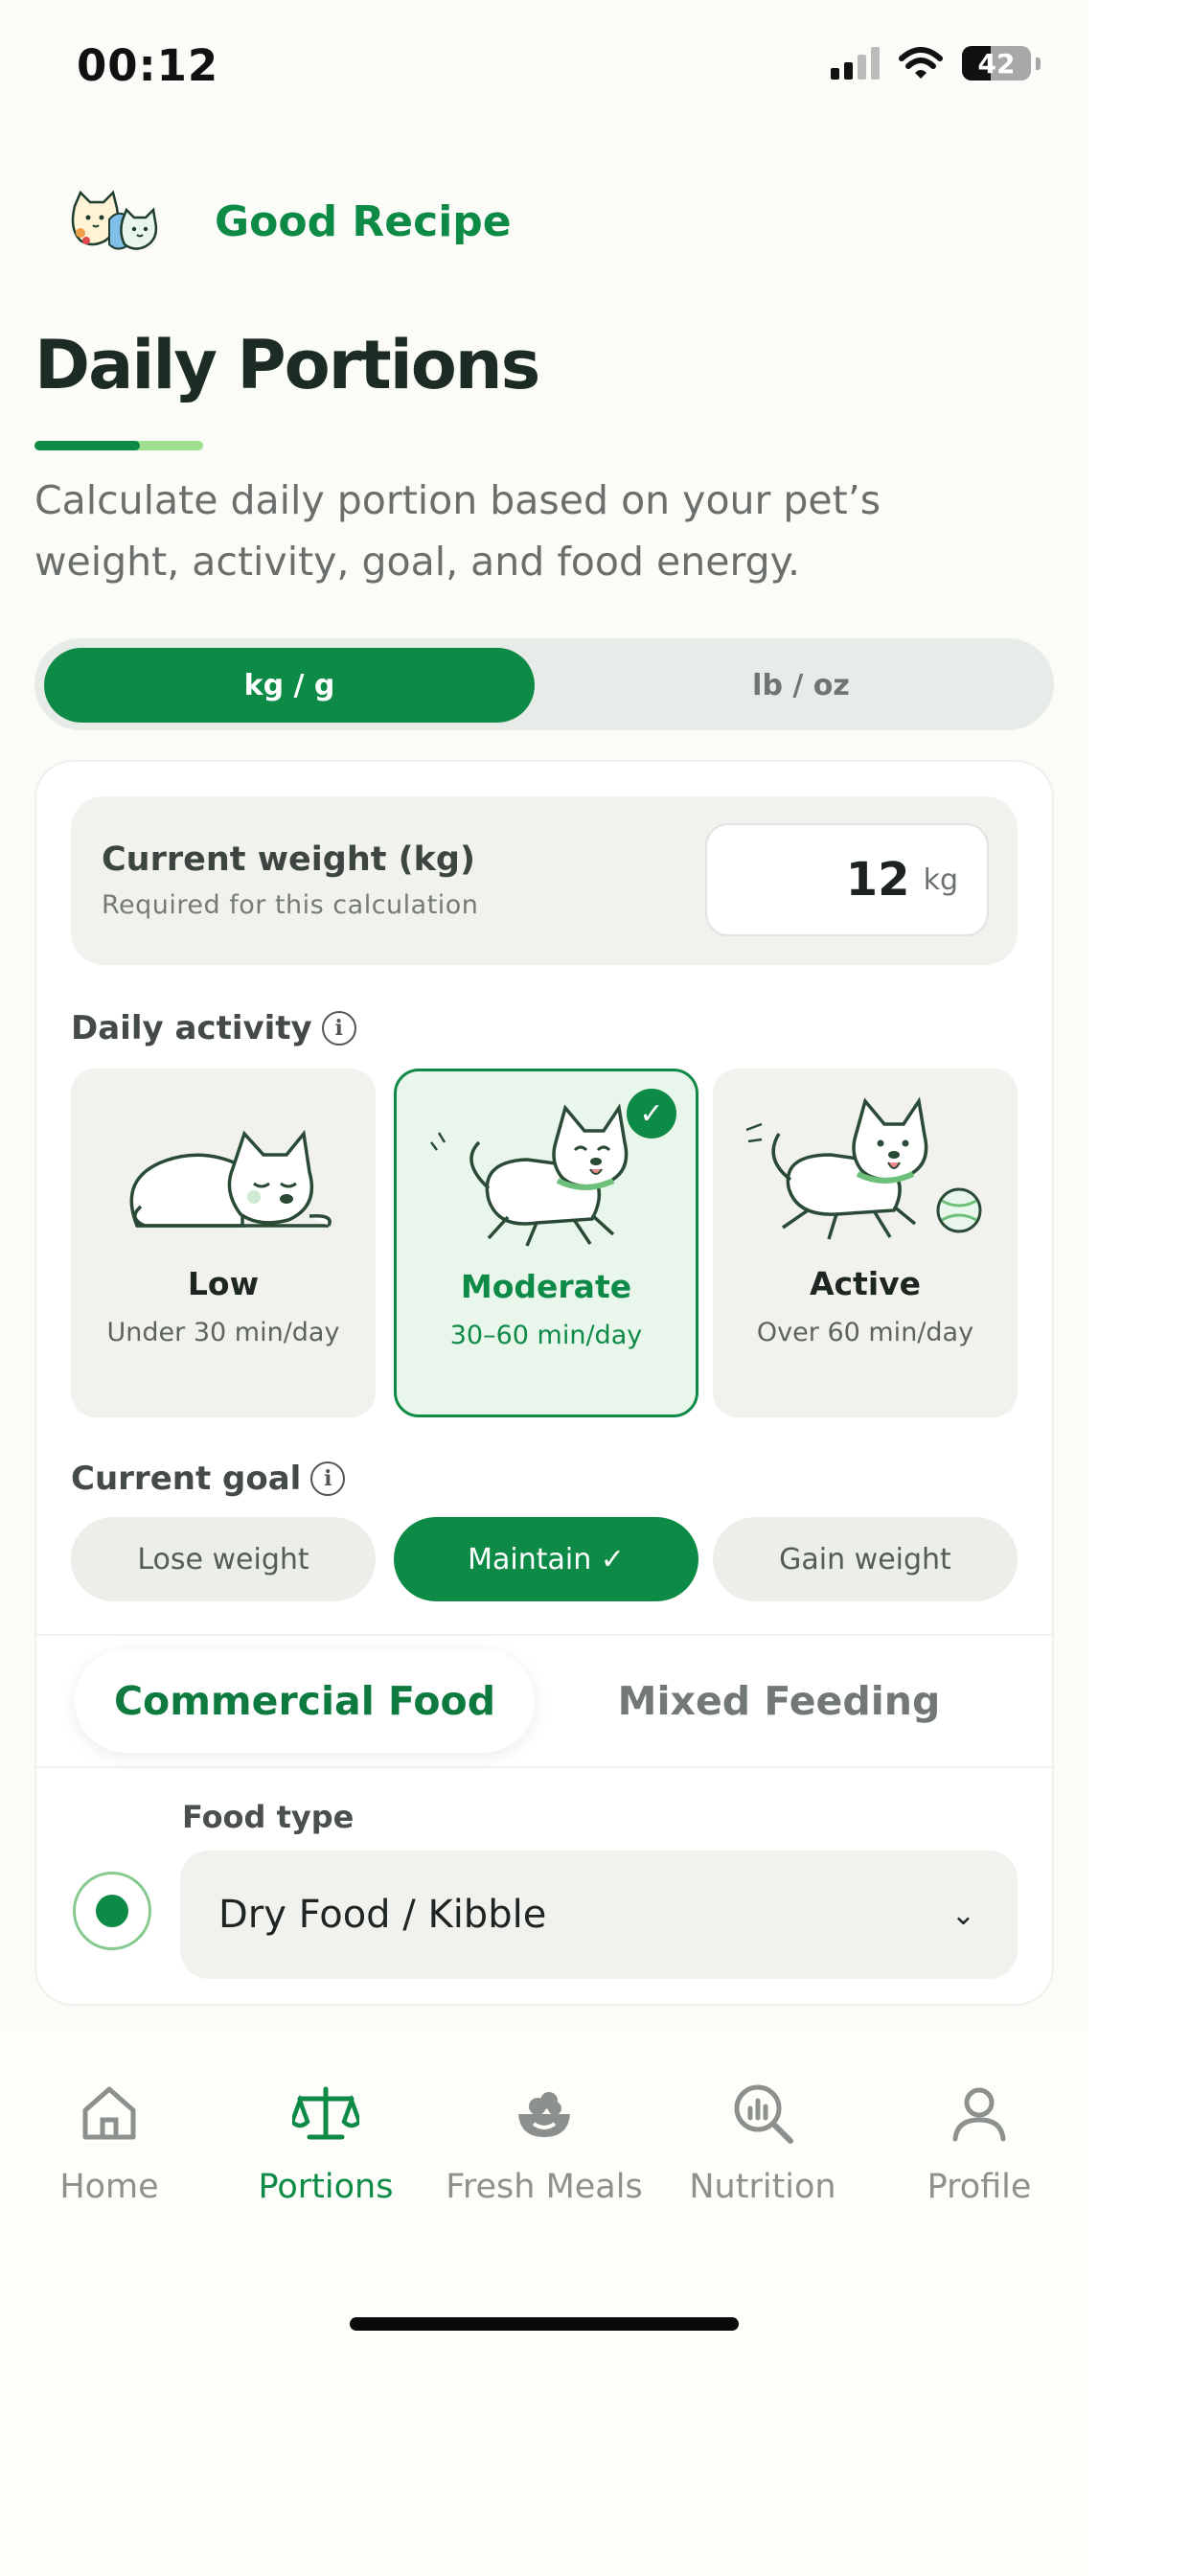 Image resolution: width=1190 pixels, height=2576 pixels. I want to click on goal-option-maintain: Maintain ✓, so click(546, 1559).